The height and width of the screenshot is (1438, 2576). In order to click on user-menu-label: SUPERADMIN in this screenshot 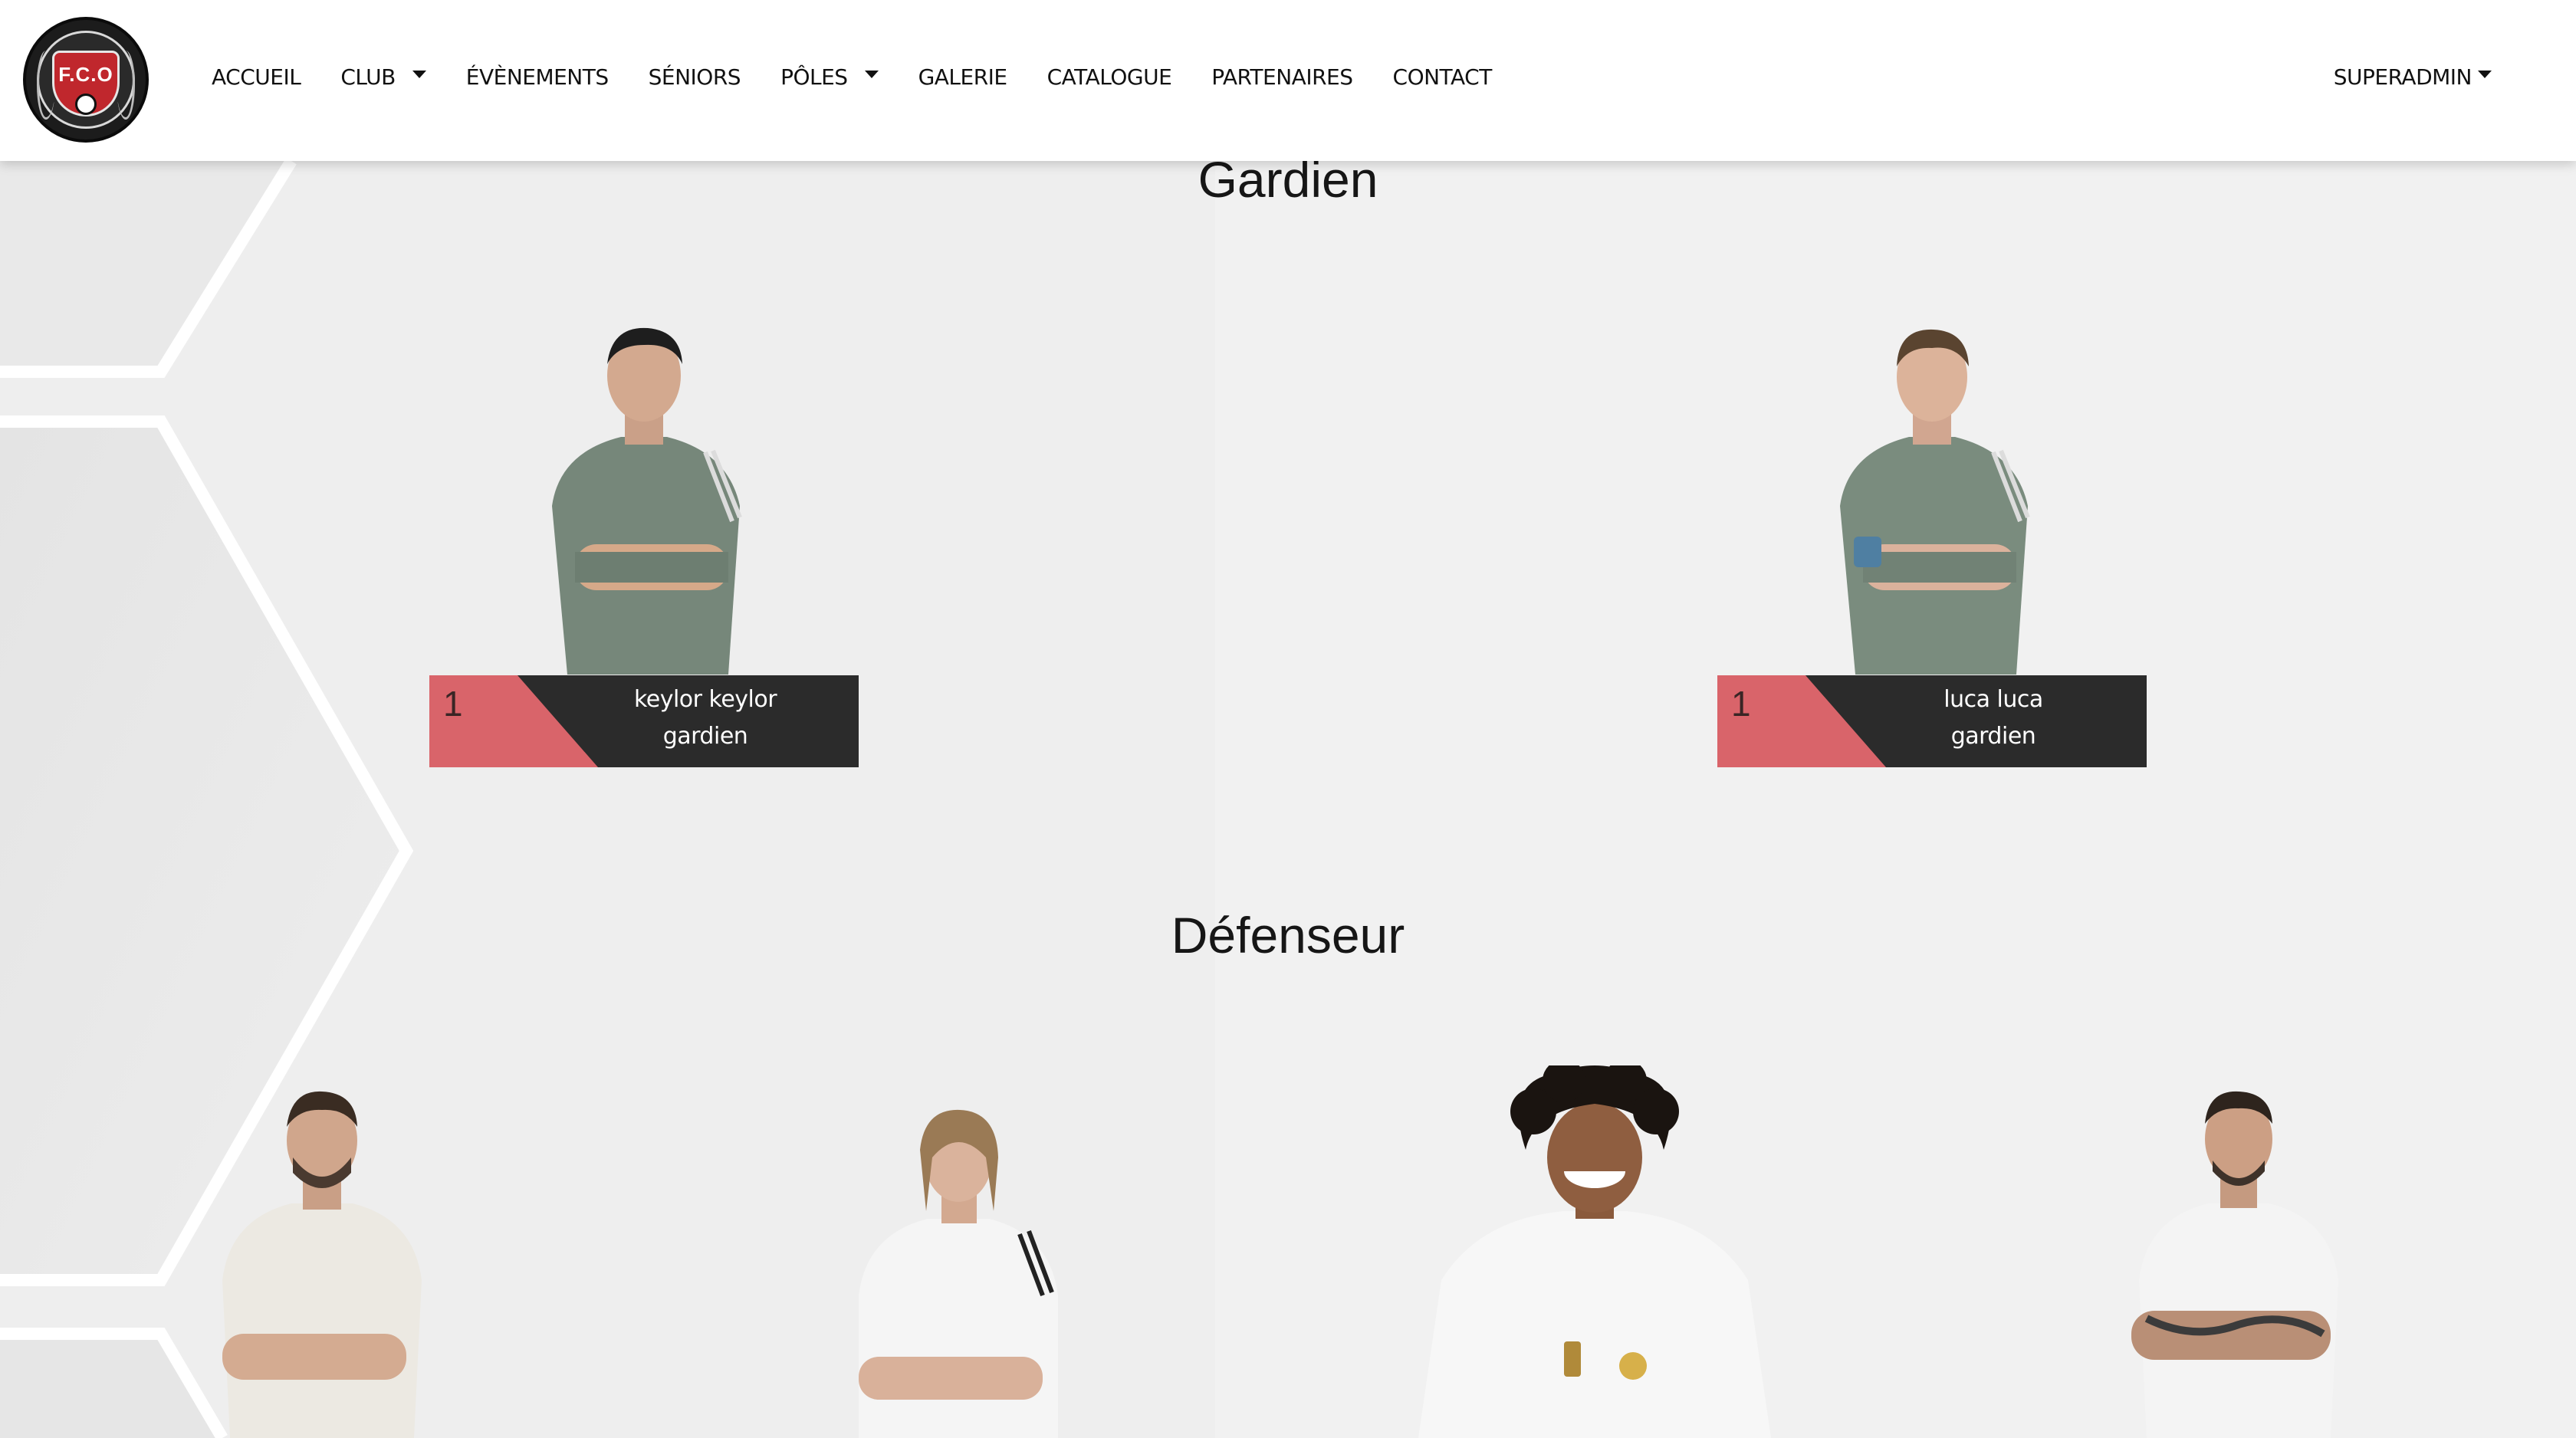, I will do `click(2402, 77)`.